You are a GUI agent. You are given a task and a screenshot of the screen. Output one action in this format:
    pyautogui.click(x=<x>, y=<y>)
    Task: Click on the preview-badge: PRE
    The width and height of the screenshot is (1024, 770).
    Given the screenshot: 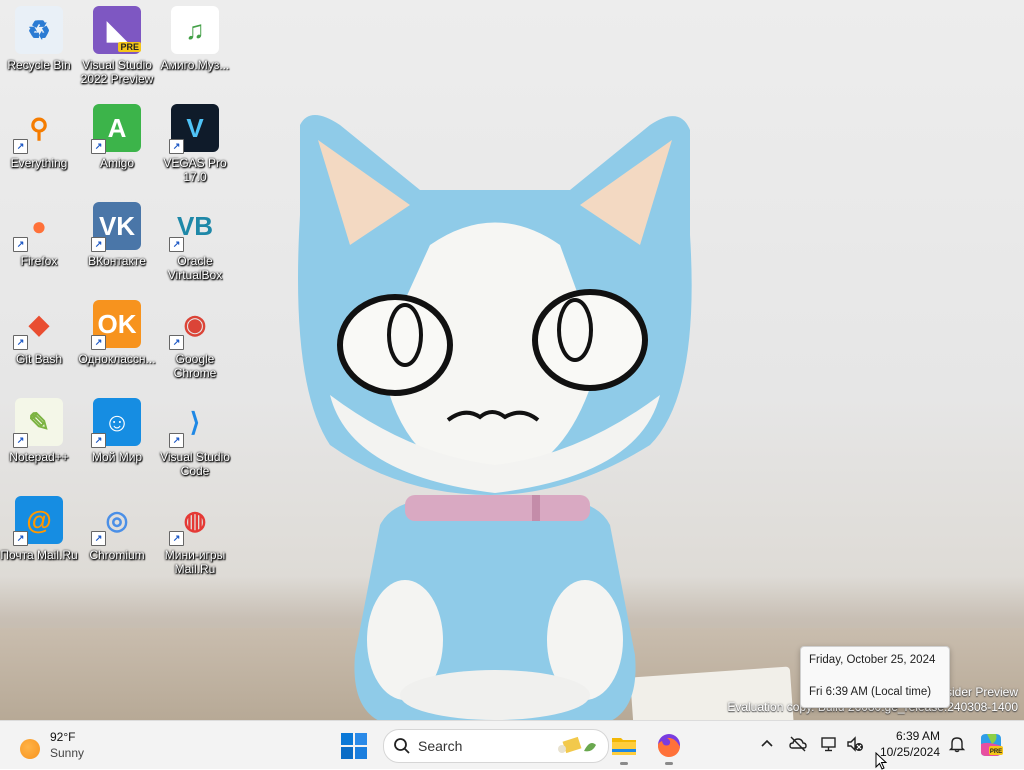 What is the action you would take?
    pyautogui.click(x=129, y=47)
    